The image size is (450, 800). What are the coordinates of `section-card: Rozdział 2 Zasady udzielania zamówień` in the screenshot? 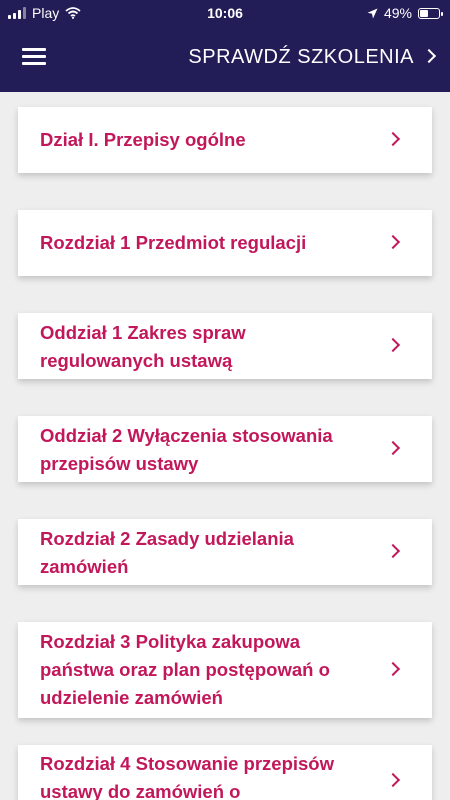 It's located at (225, 552).